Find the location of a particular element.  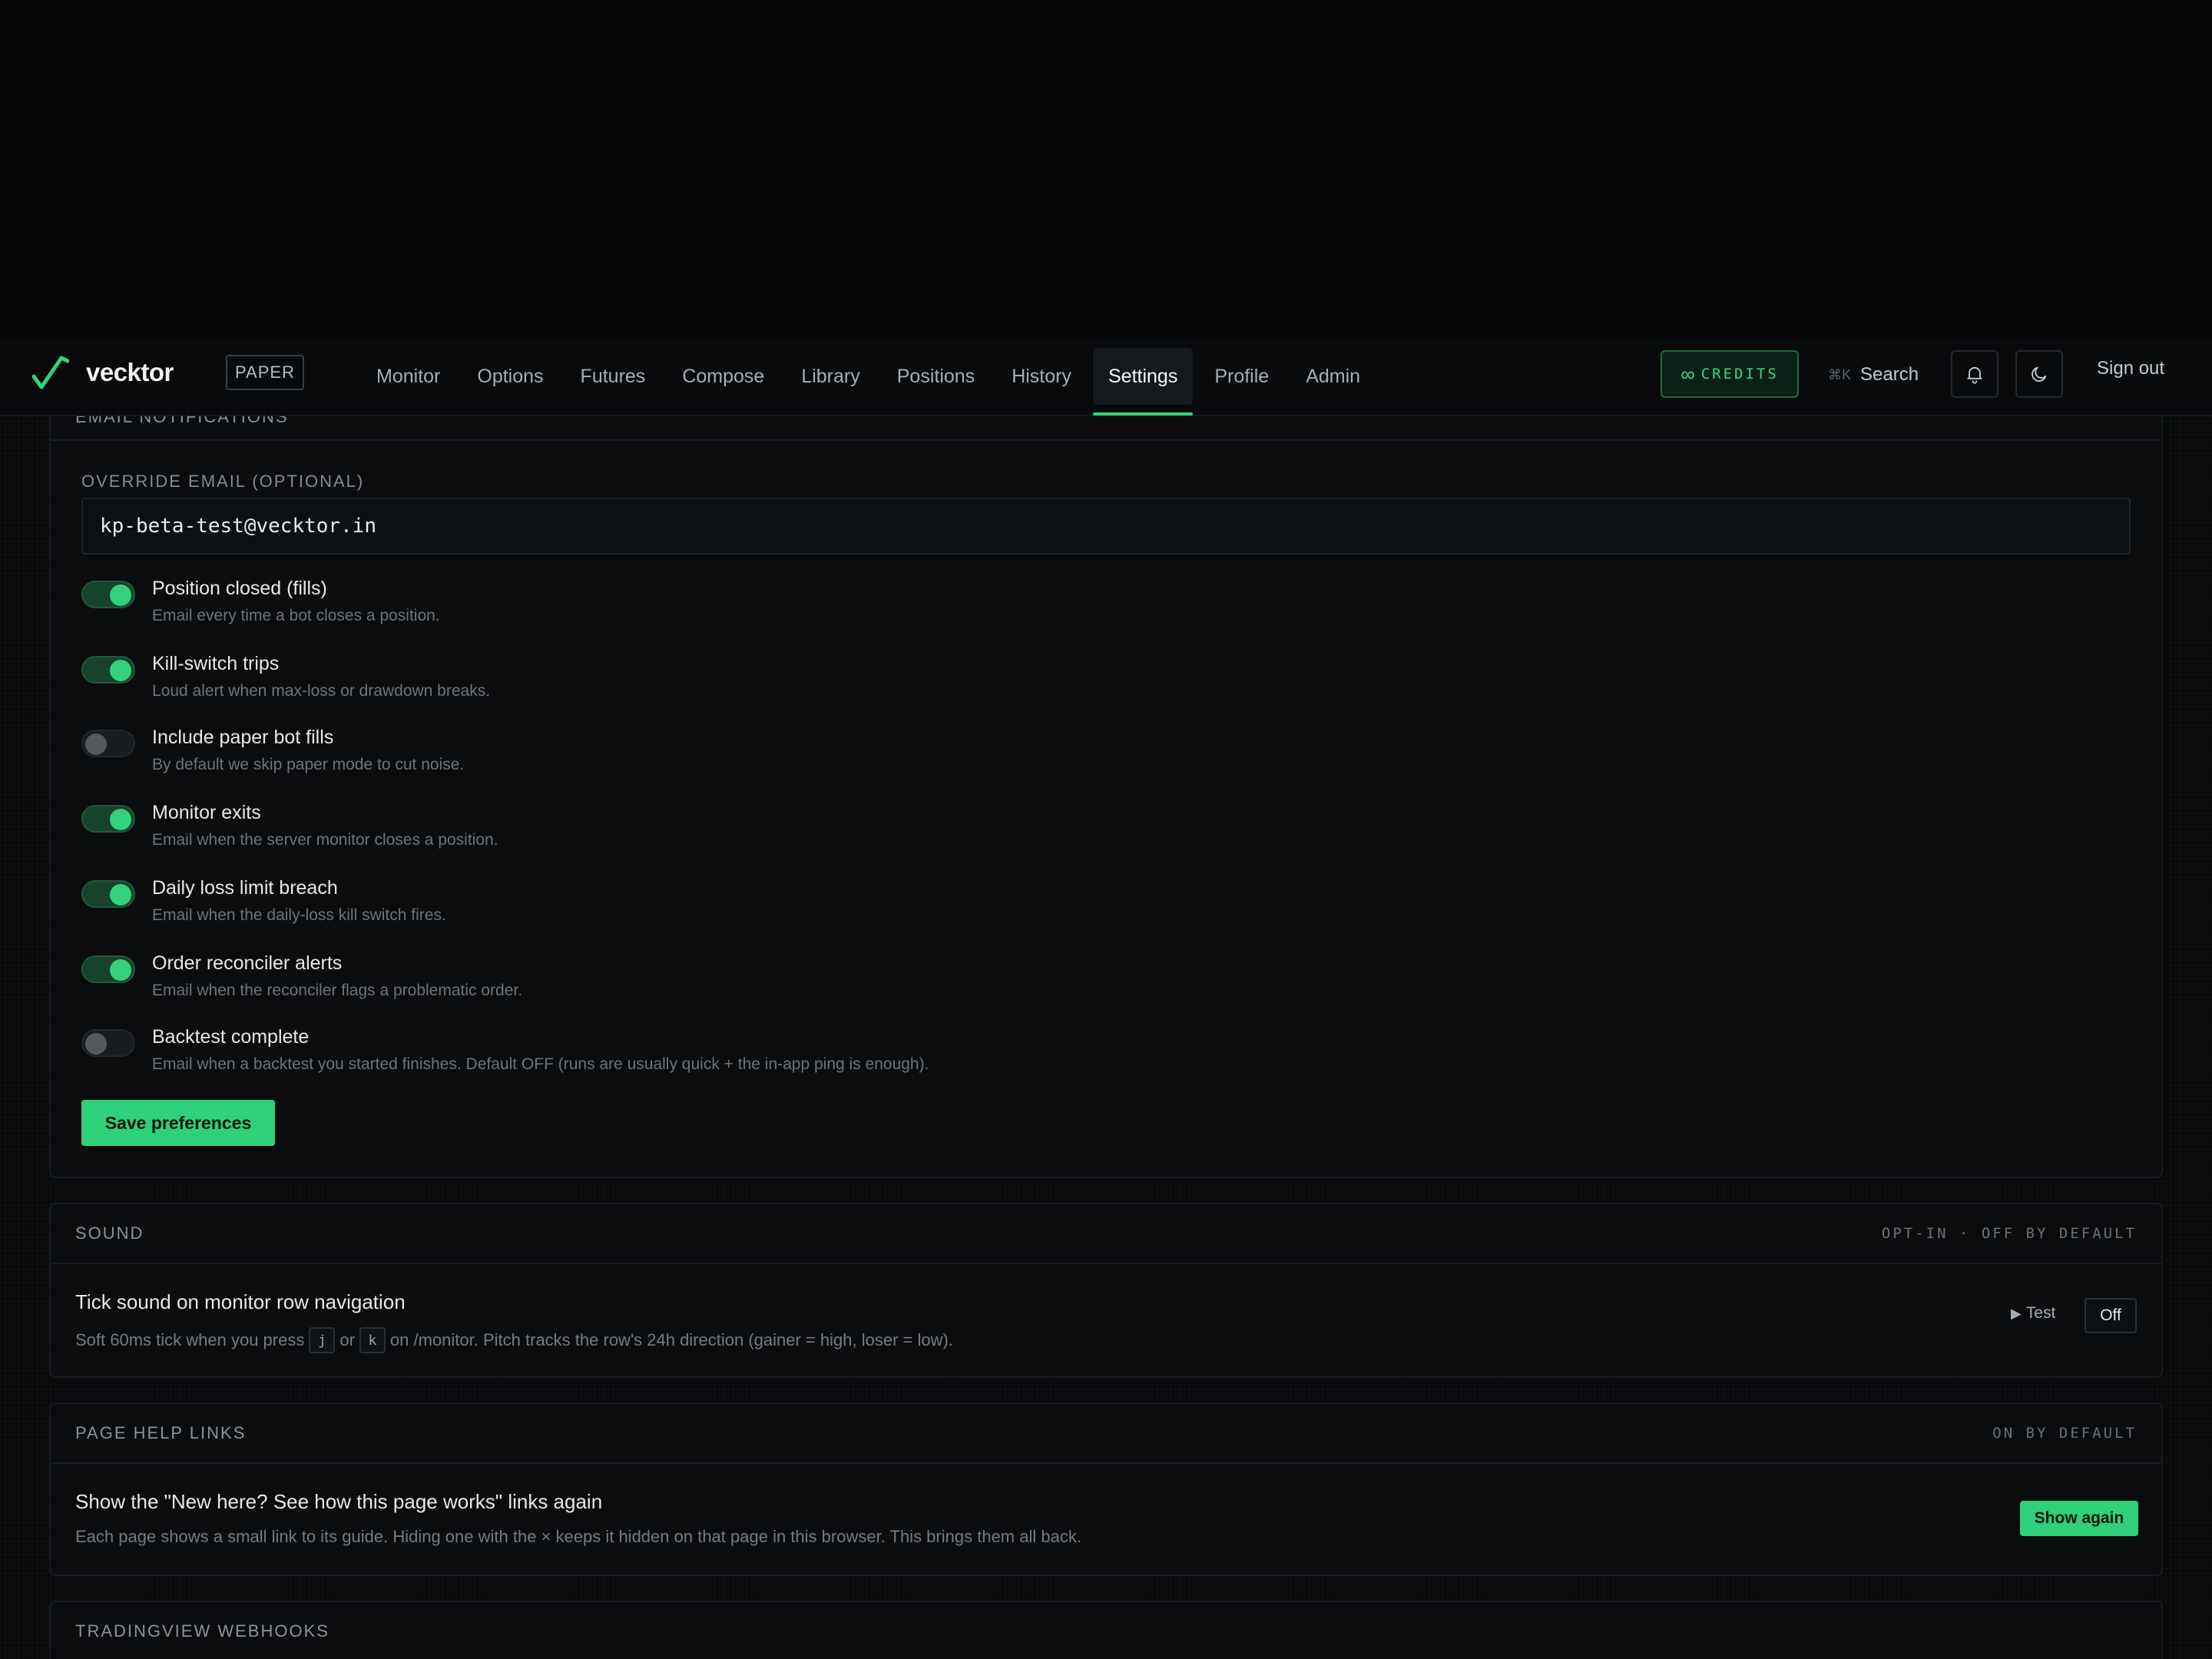

moon-icon is located at coordinates (2040, 374).